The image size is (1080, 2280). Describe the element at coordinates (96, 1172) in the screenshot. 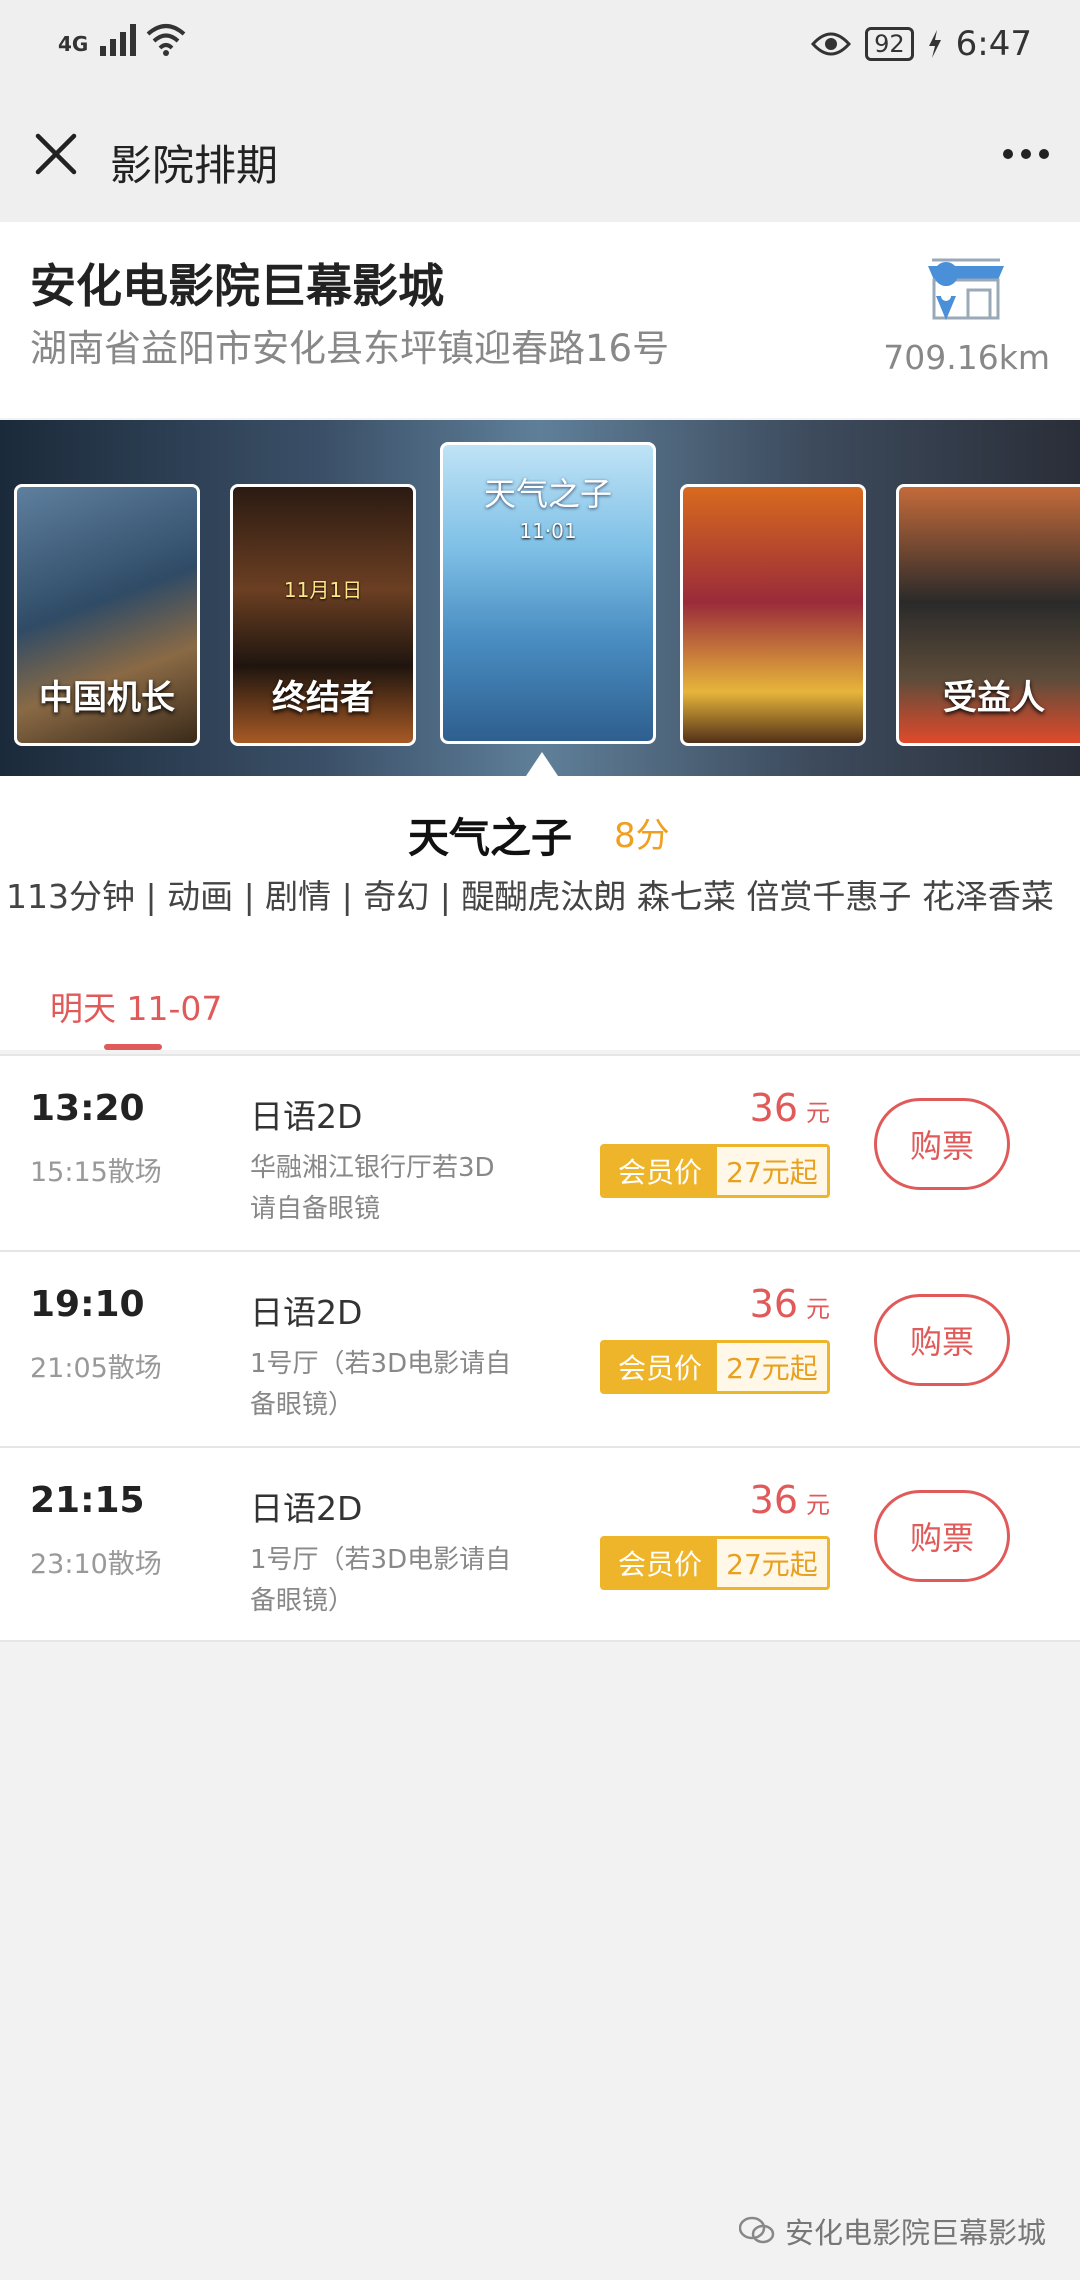

I see `end-time: 15:15散场` at that location.